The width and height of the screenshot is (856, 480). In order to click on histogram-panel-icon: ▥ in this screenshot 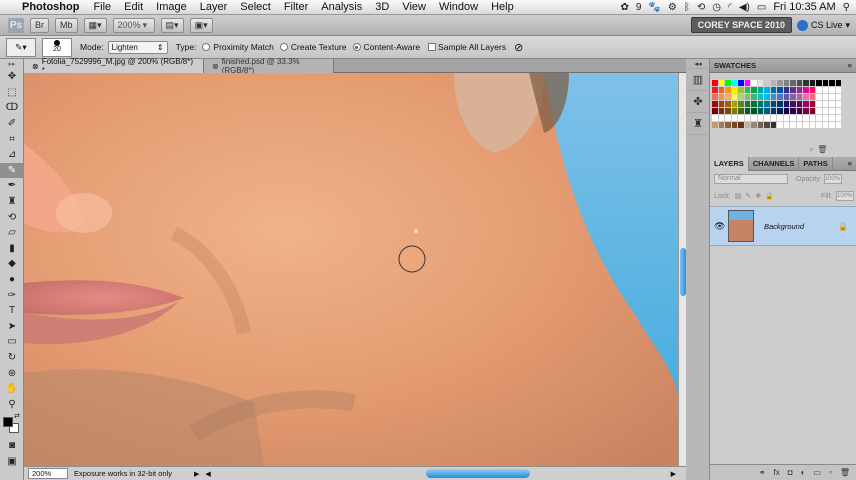, I will do `click(698, 80)`.